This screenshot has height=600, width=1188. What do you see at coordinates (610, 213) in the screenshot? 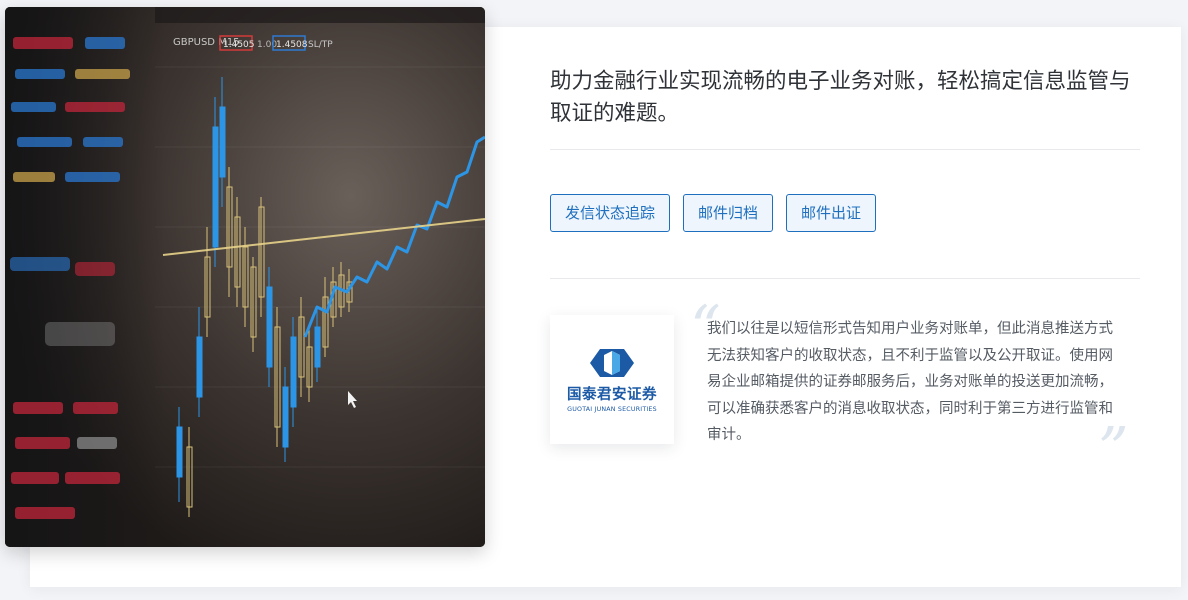
I see `tag-delivery-tracking: 发信状态追踪` at bounding box center [610, 213].